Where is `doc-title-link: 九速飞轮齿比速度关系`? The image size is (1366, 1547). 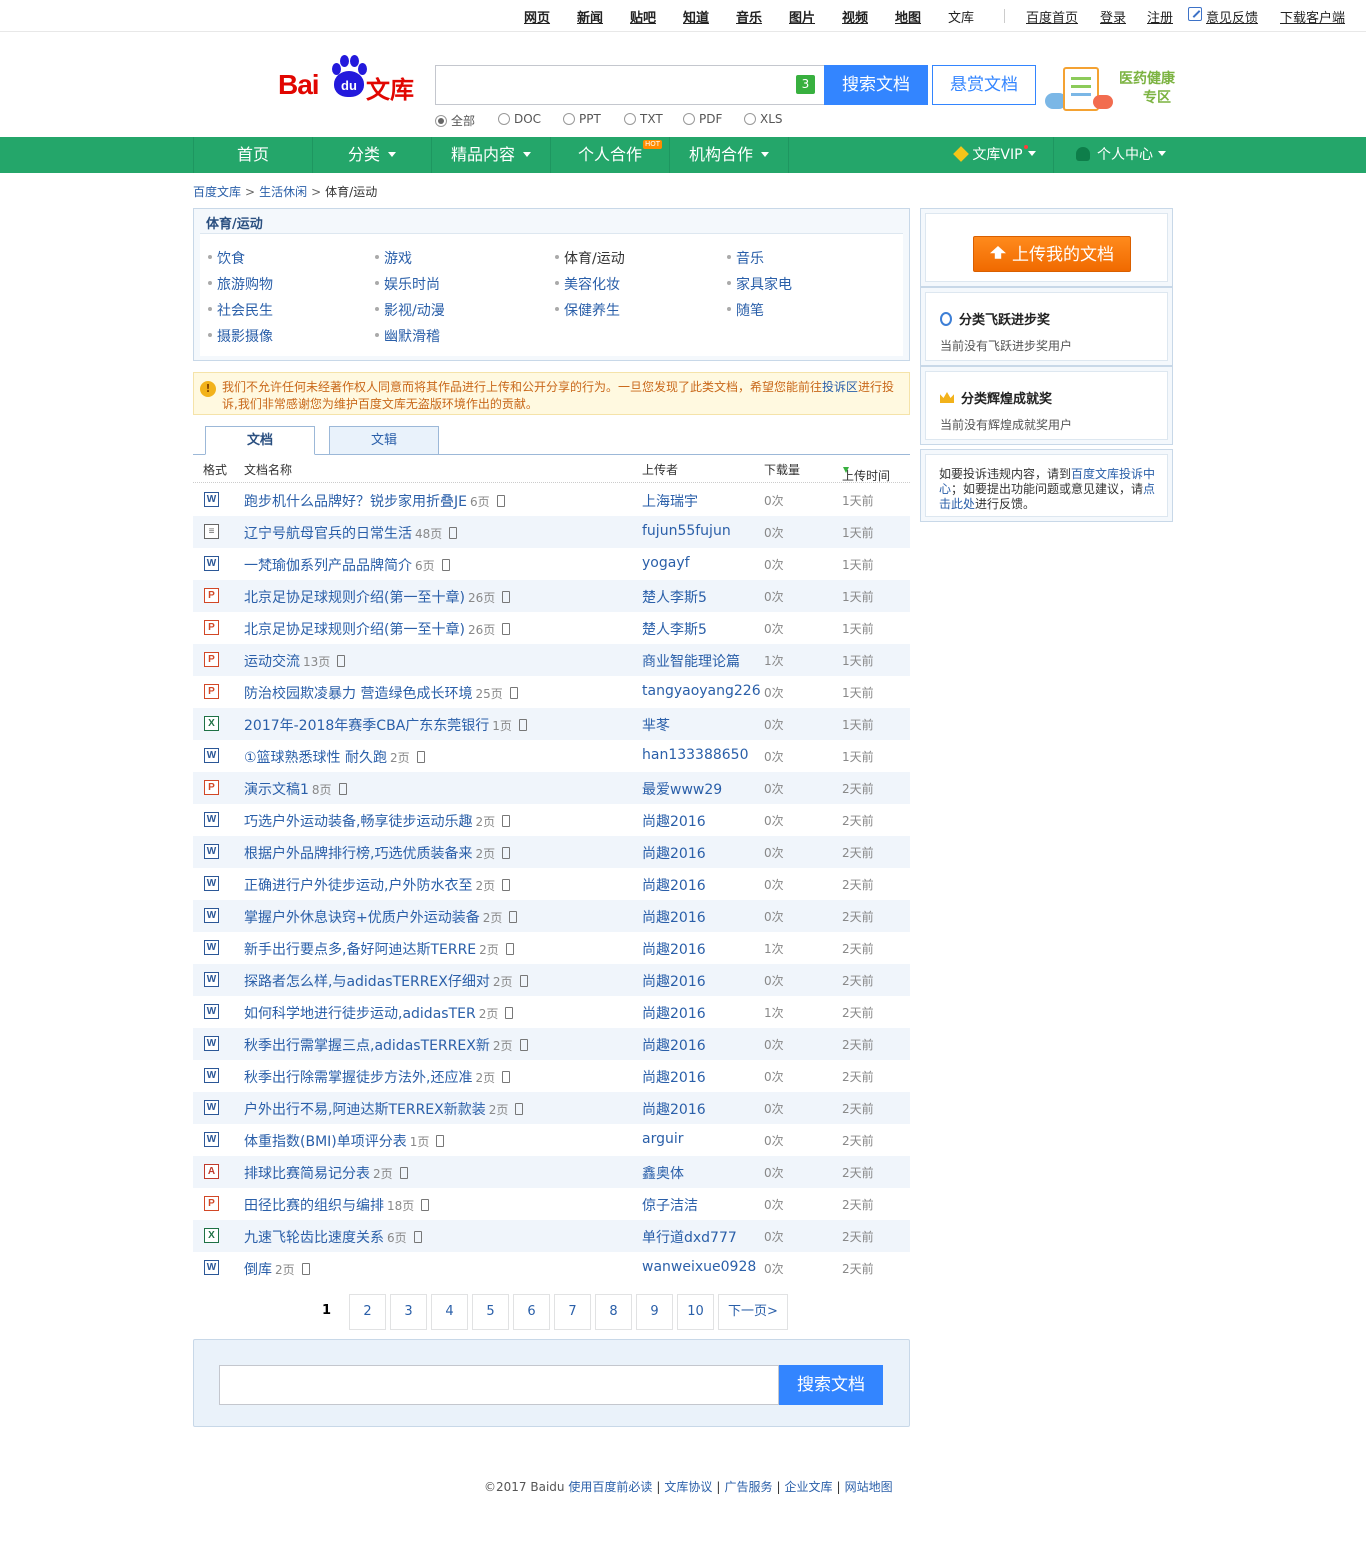 doc-title-link: 九速飞轮齿比速度关系 is located at coordinates (314, 1238).